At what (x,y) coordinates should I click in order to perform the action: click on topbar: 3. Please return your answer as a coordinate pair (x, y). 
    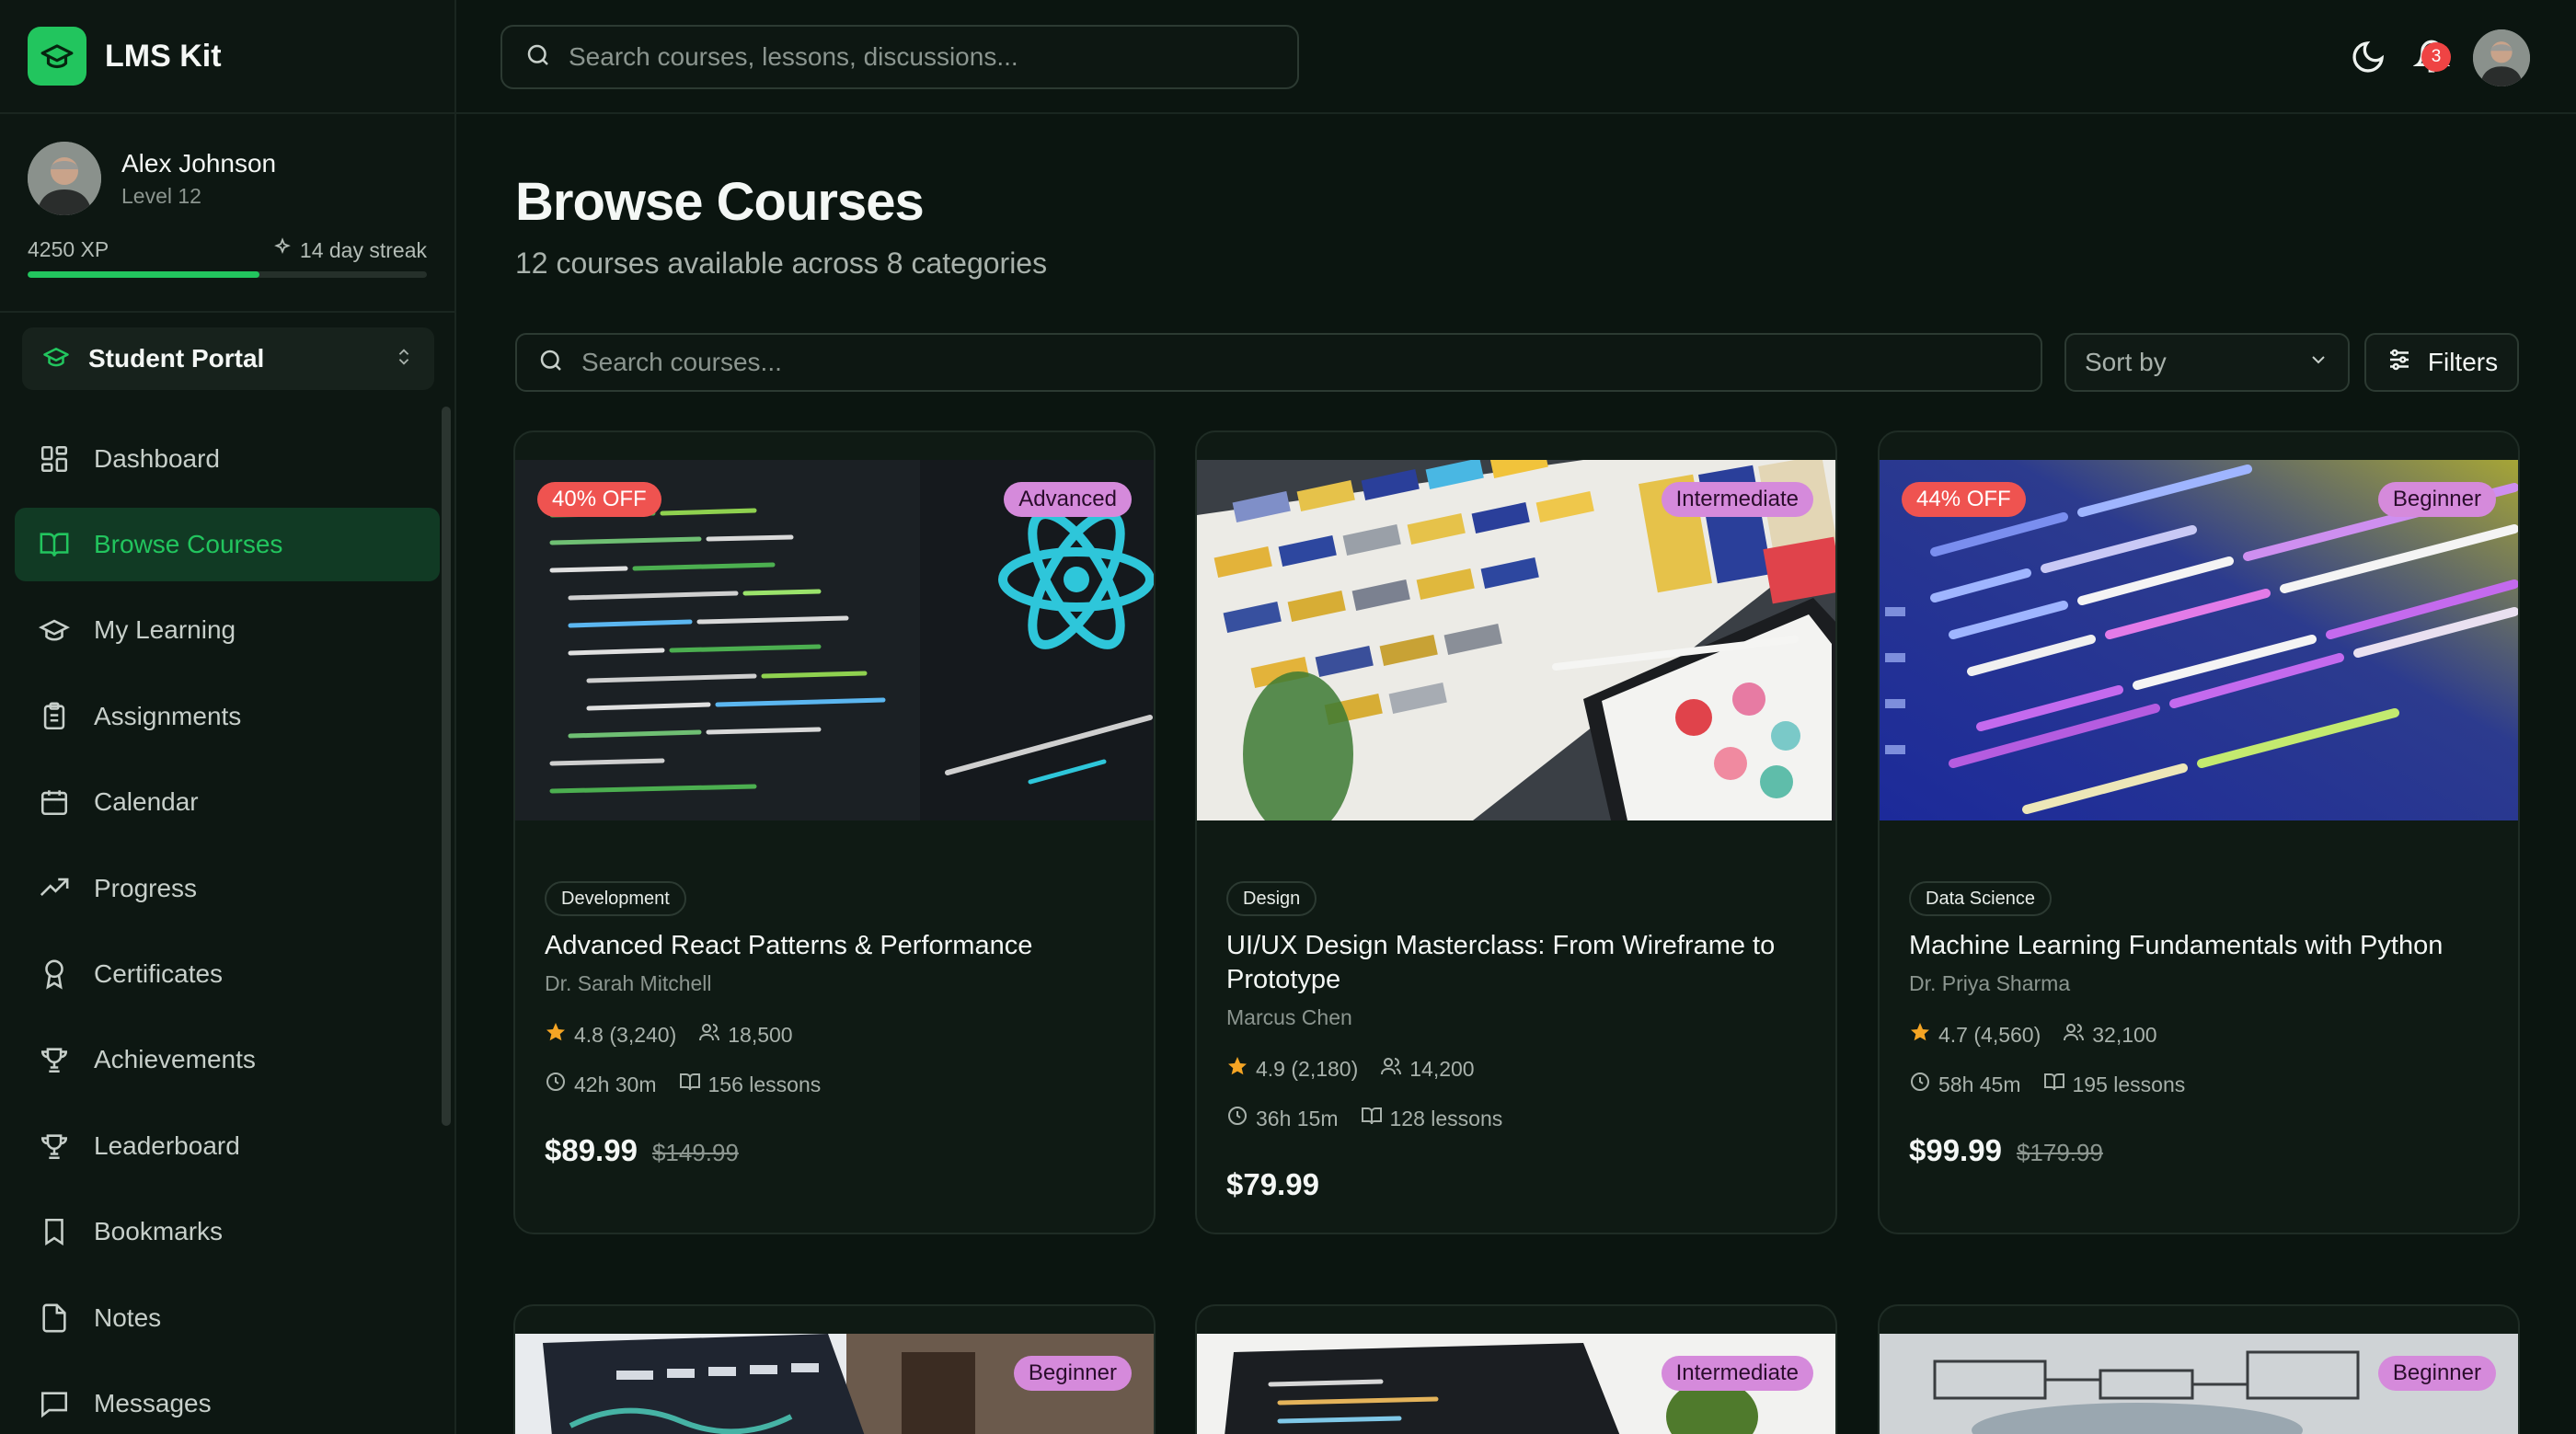
    Looking at the image, I should click on (1516, 57).